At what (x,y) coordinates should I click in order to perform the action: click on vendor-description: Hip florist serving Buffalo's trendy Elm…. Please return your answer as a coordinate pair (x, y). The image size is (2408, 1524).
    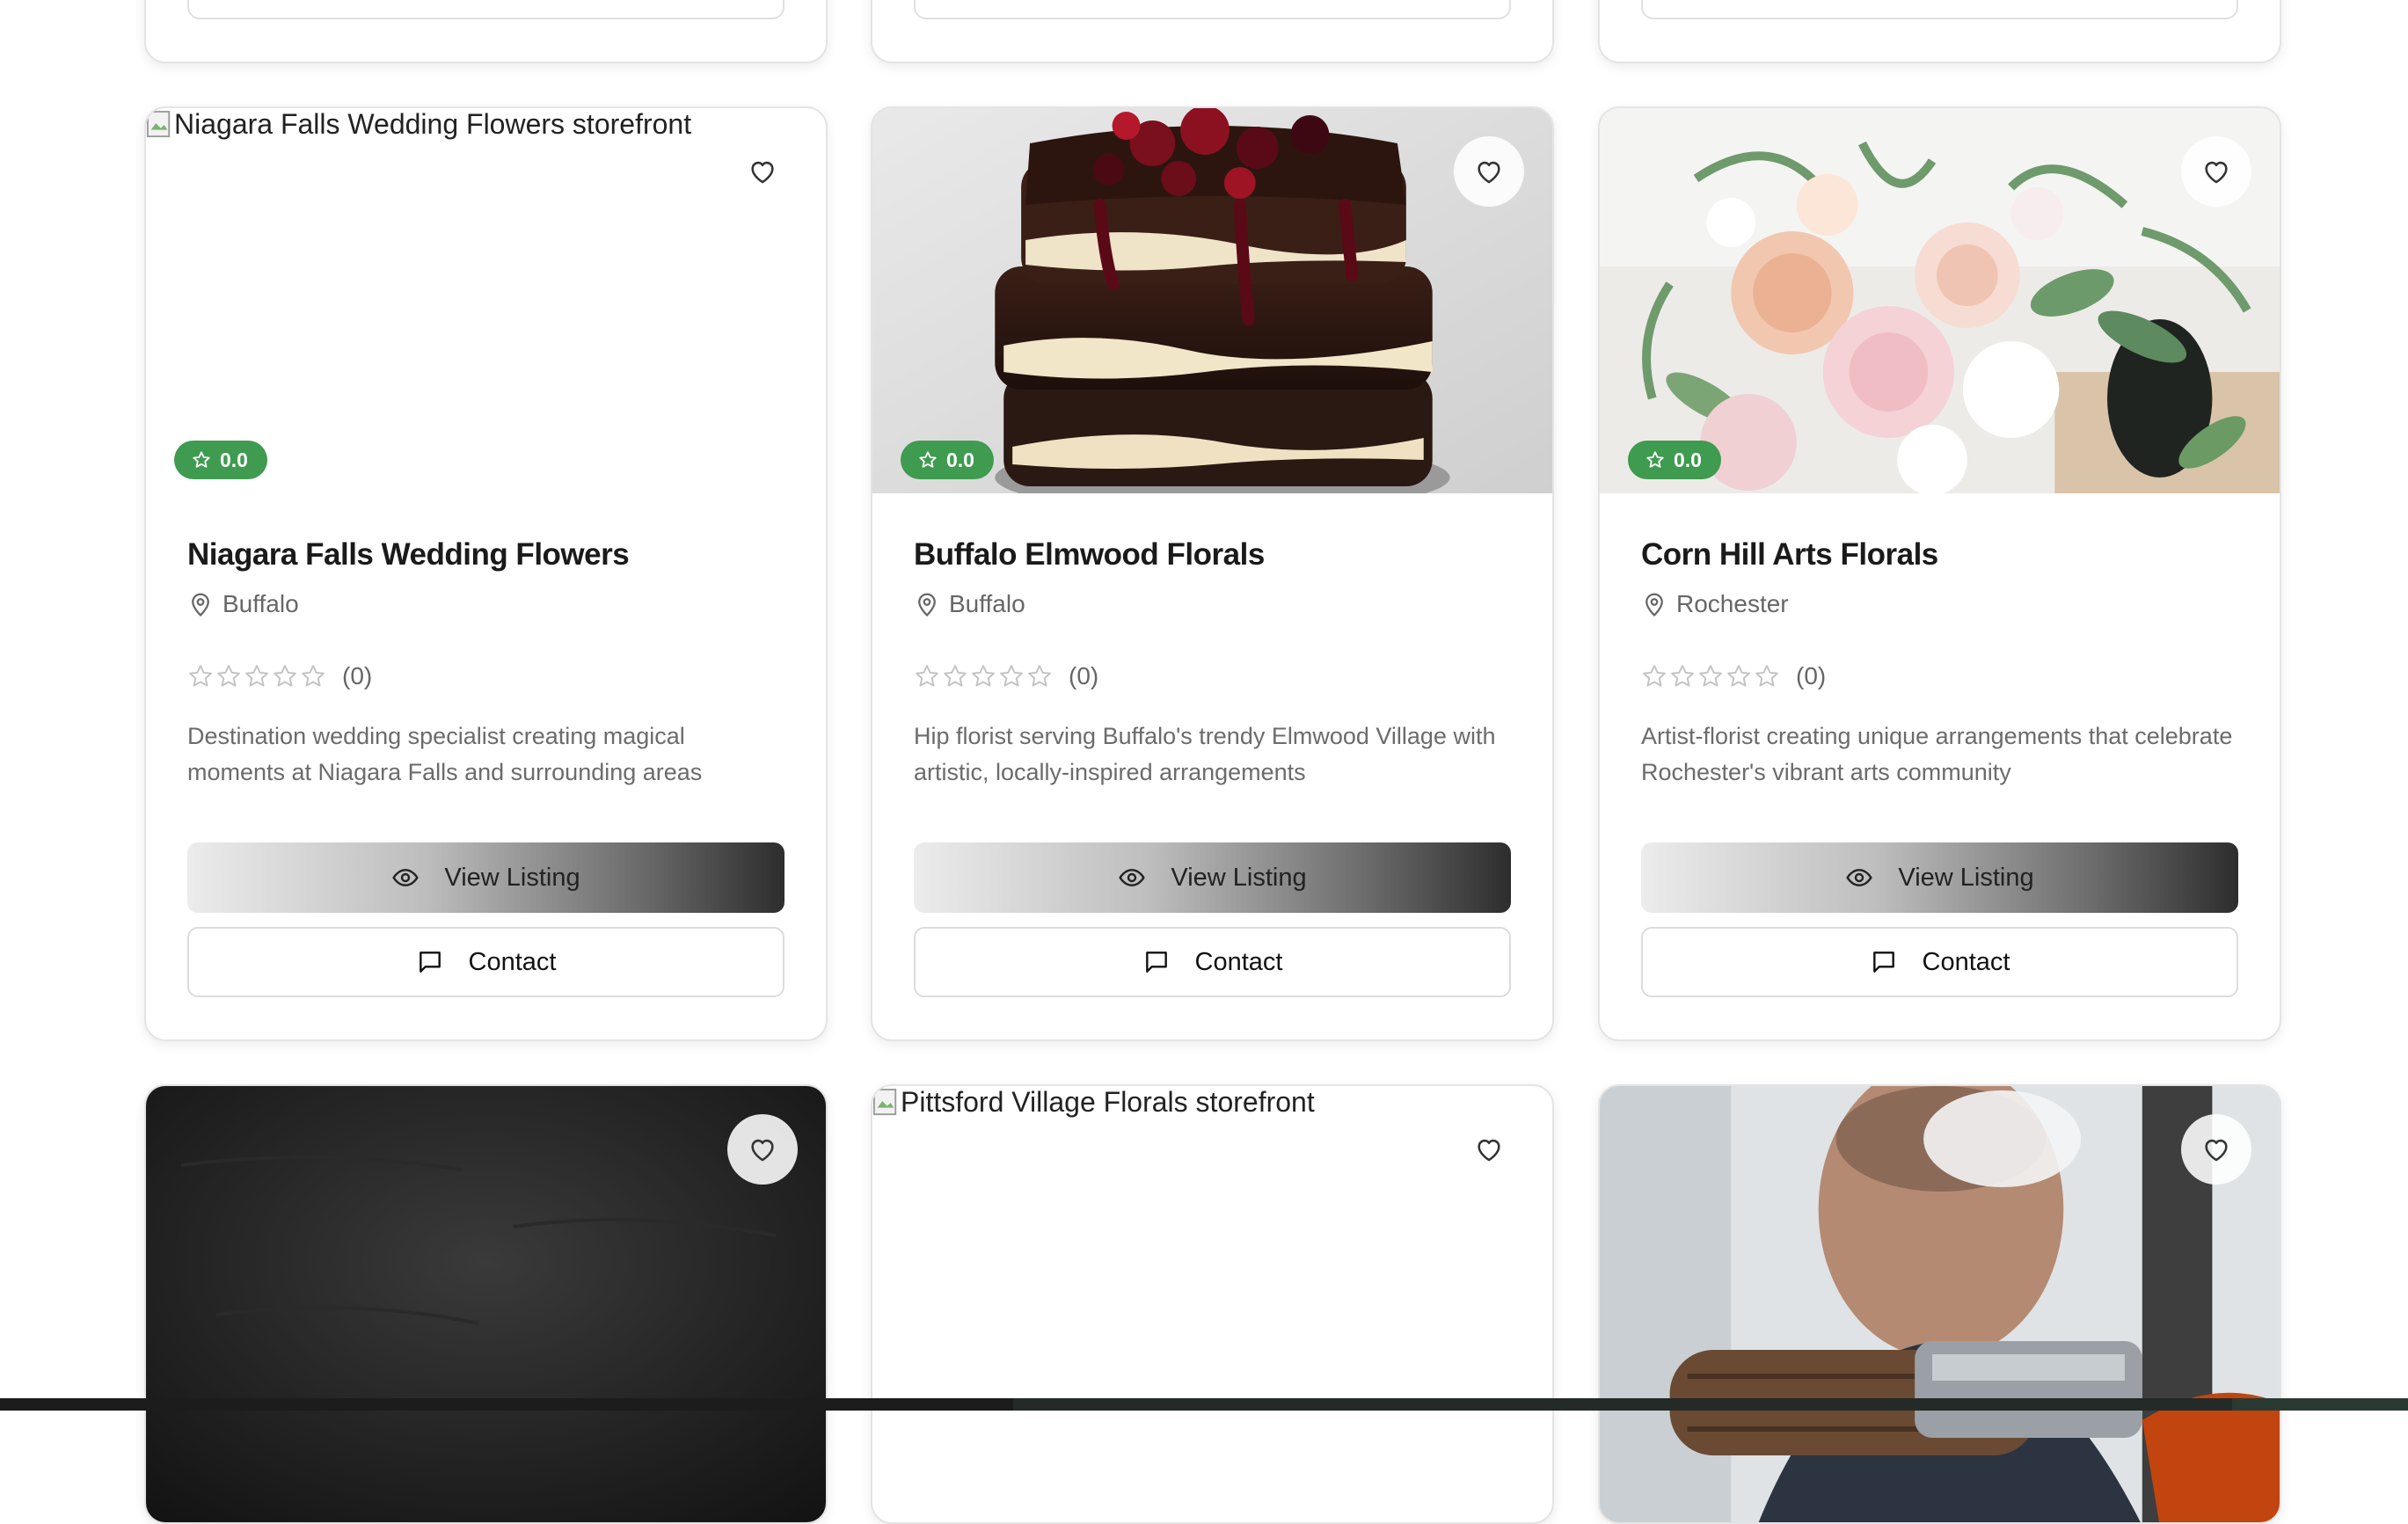
    Looking at the image, I should click on (1205, 754).